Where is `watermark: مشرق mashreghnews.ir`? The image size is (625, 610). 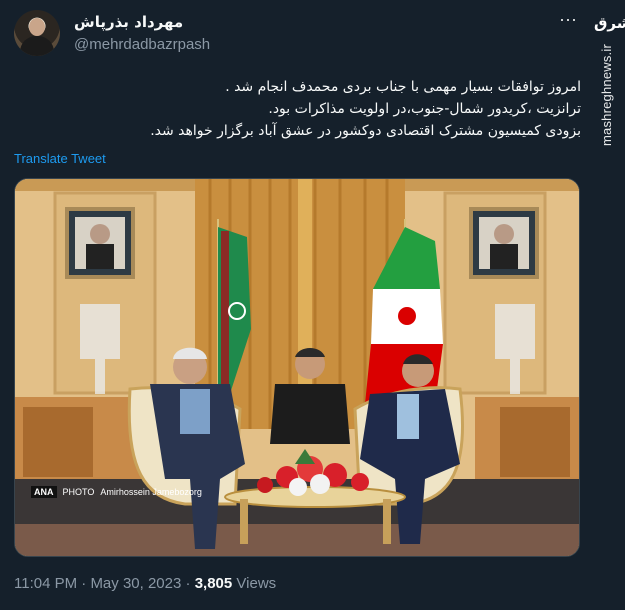
watermark: مشرق mashreghnews.ir is located at coordinates (609, 114).